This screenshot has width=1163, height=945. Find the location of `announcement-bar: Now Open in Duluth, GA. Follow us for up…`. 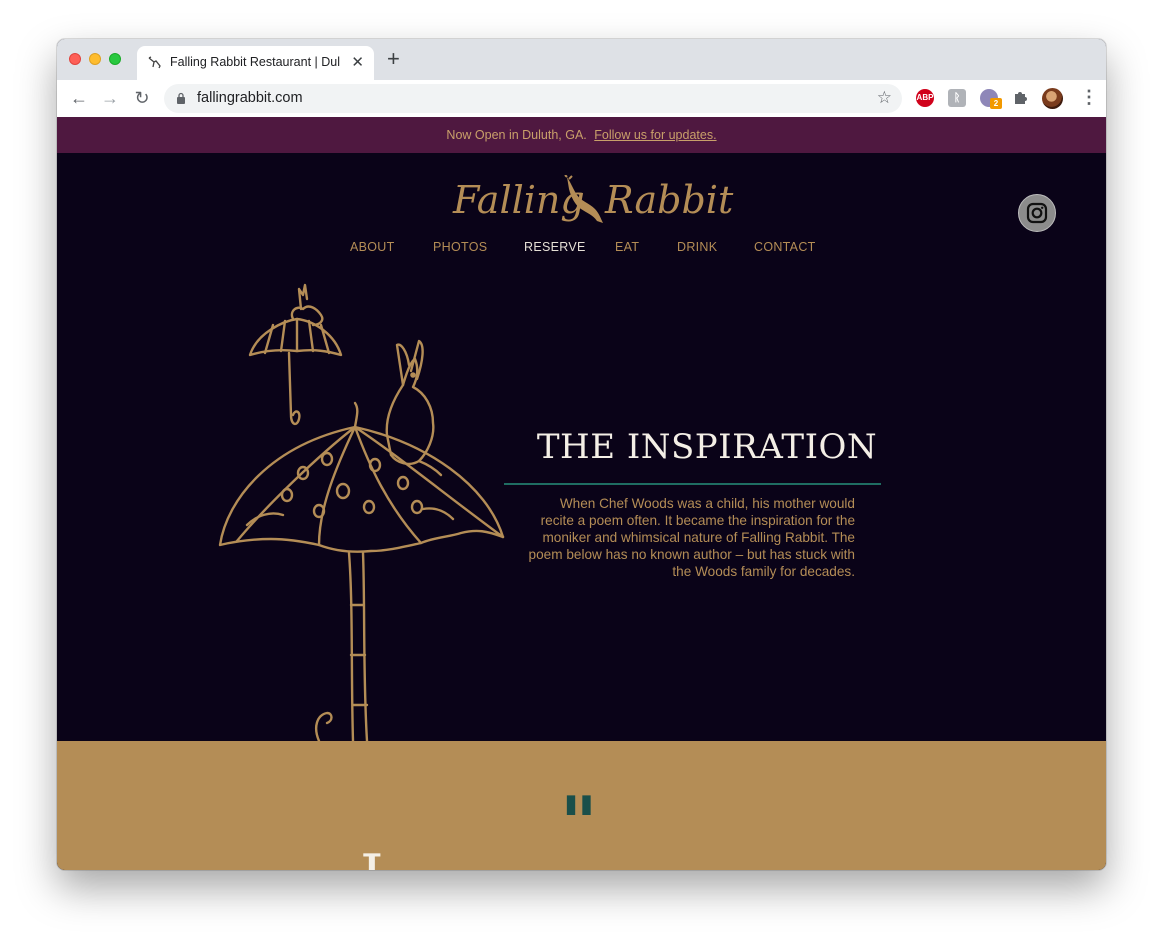

announcement-bar: Now Open in Duluth, GA. Follow us for up… is located at coordinates (581, 135).